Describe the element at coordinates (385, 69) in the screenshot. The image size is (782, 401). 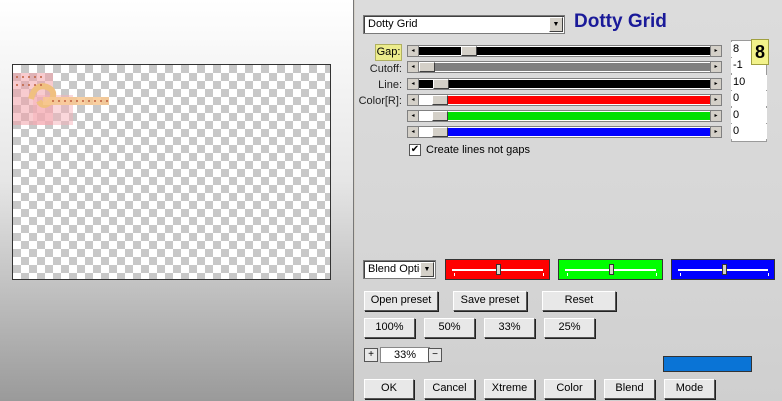
I see `param-label-cutoff: Cutoff:` at that location.